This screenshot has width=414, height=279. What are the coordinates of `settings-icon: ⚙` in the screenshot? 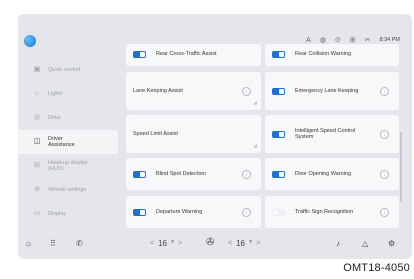 It's located at (391, 243).